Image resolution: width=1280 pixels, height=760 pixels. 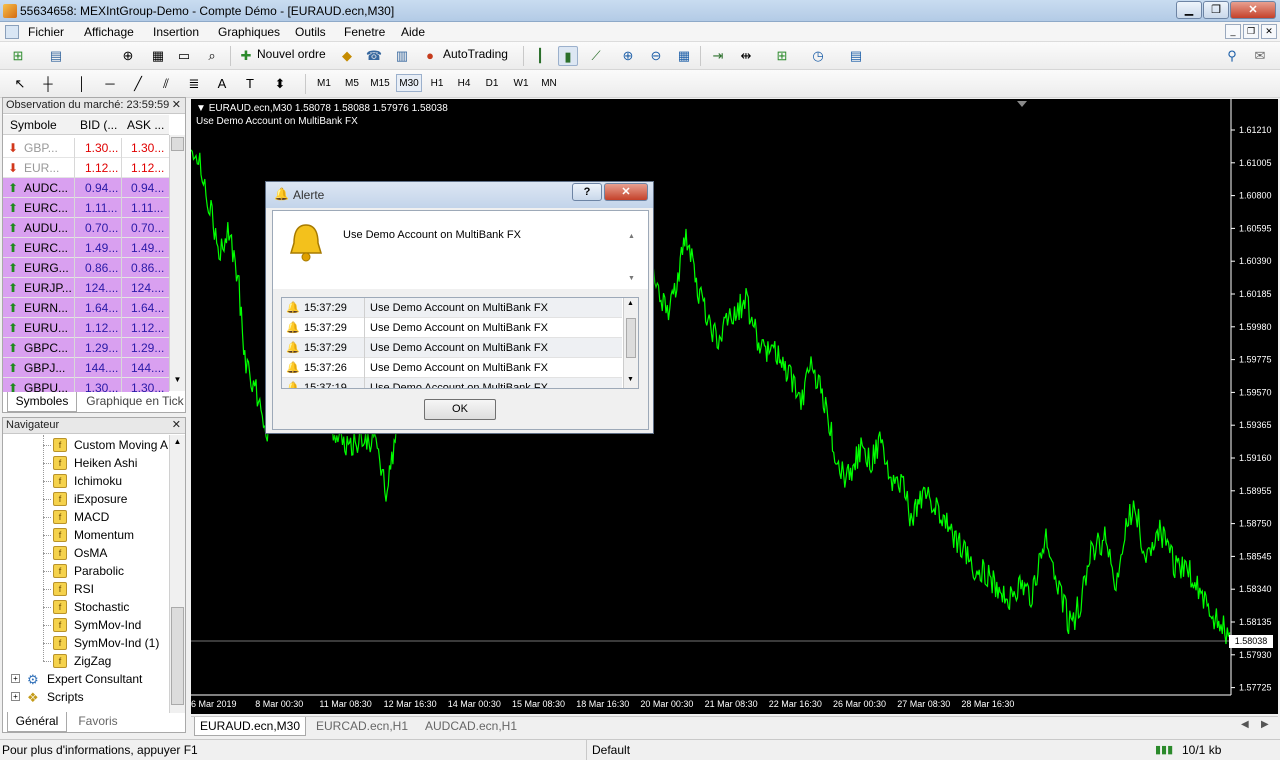 What do you see at coordinates (746, 56) in the screenshot?
I see `chart-shift-icon: ⇹` at bounding box center [746, 56].